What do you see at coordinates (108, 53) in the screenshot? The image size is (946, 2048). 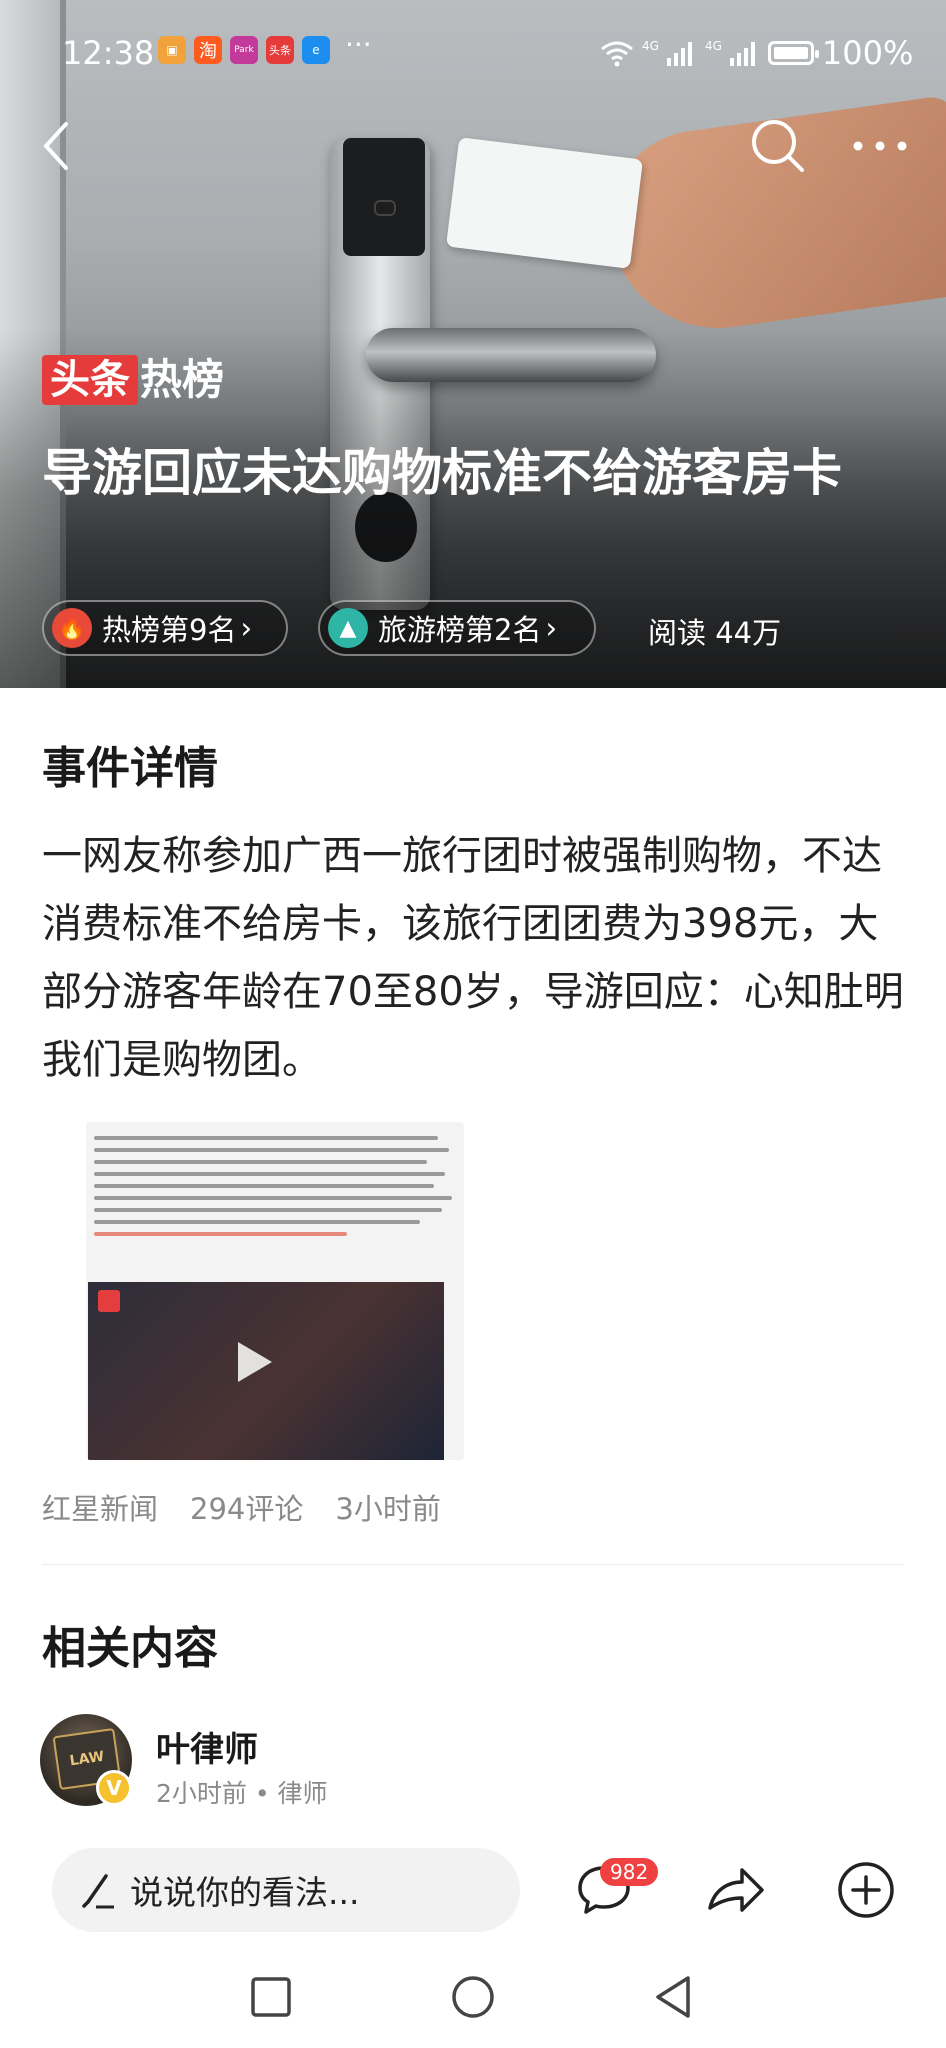 I see `status-time: 12:38` at bounding box center [108, 53].